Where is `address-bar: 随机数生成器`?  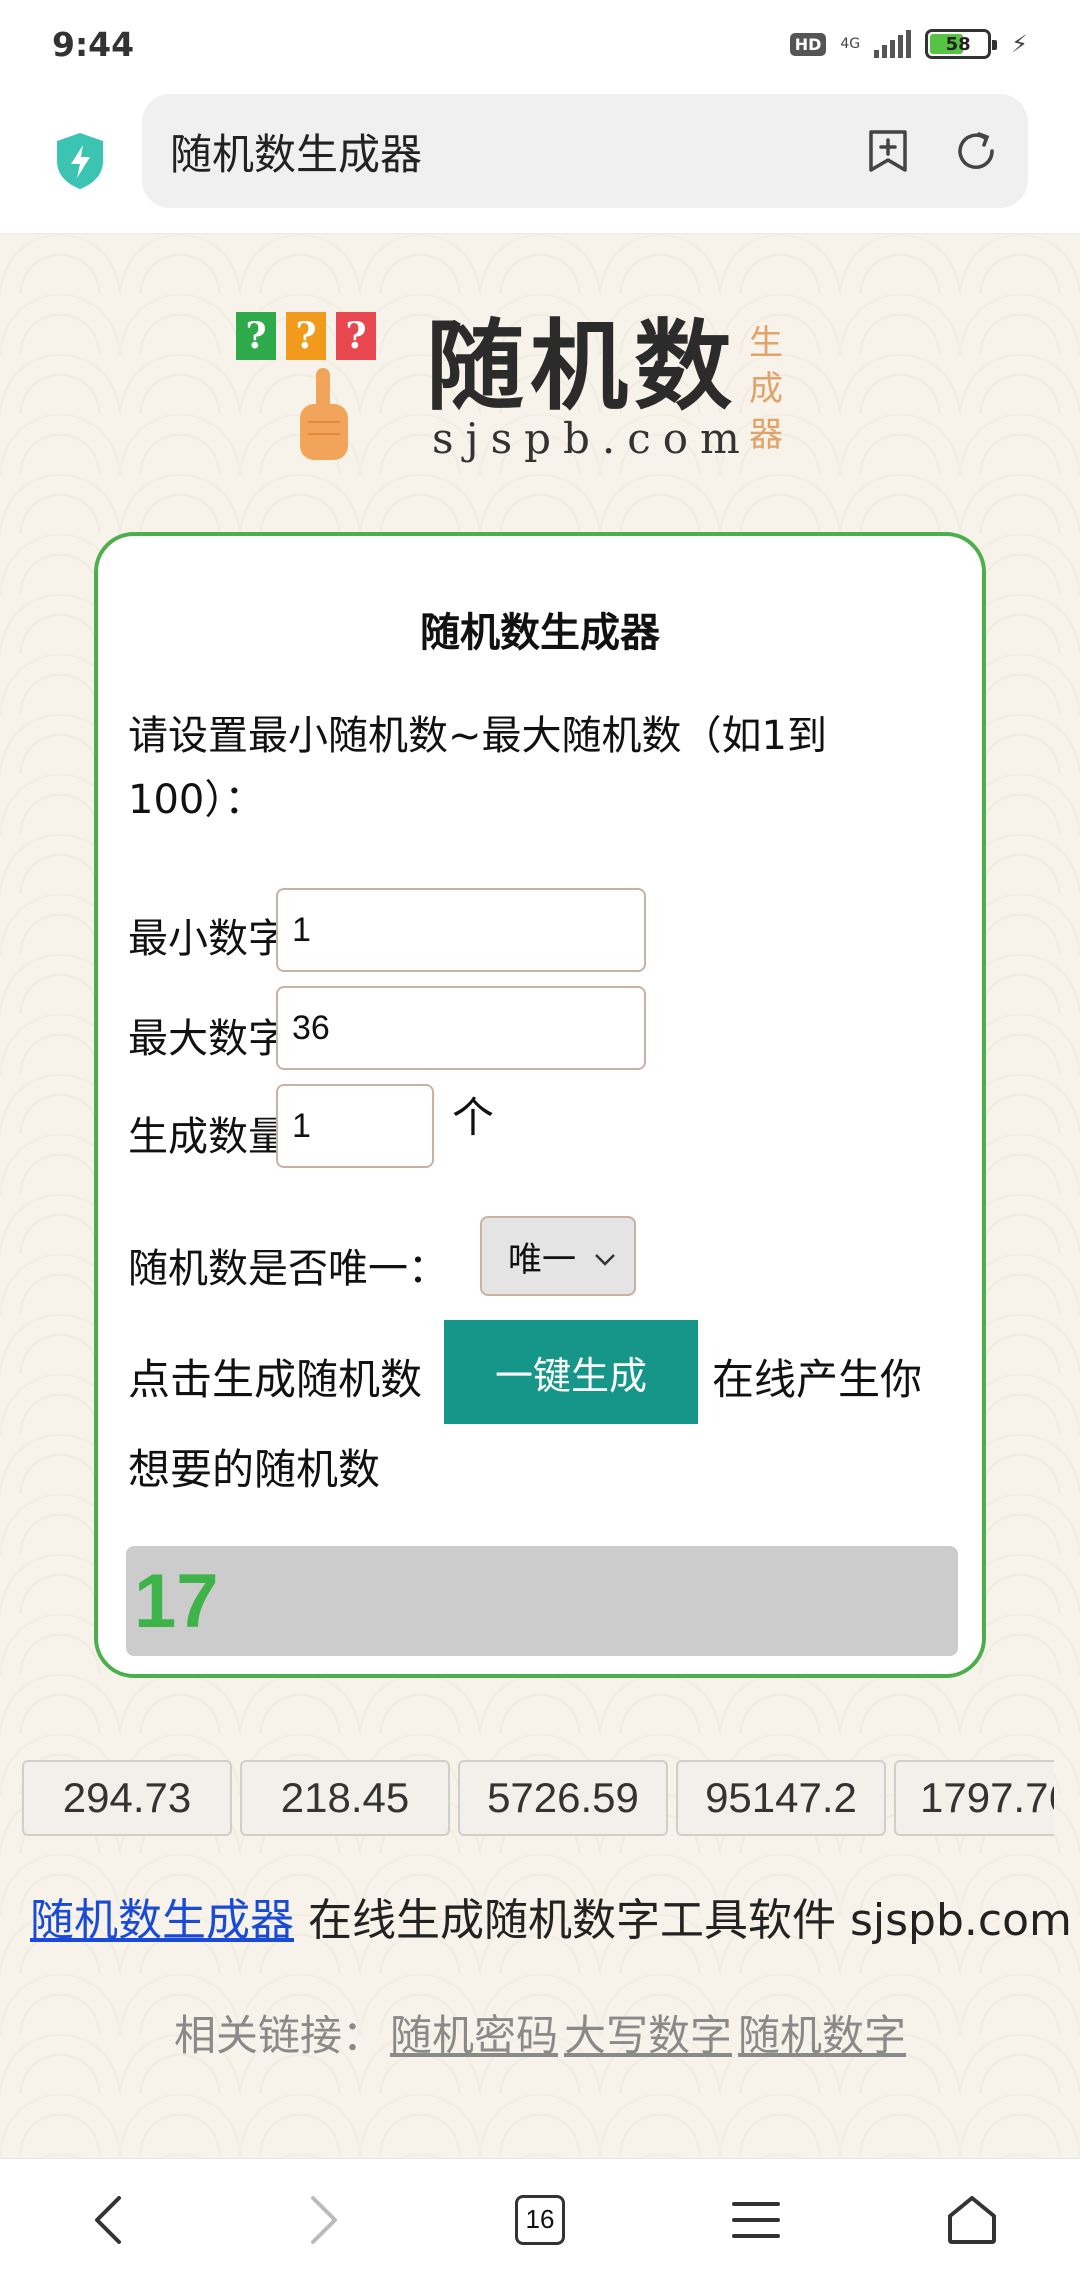 address-bar: 随机数生成器 is located at coordinates (585, 151).